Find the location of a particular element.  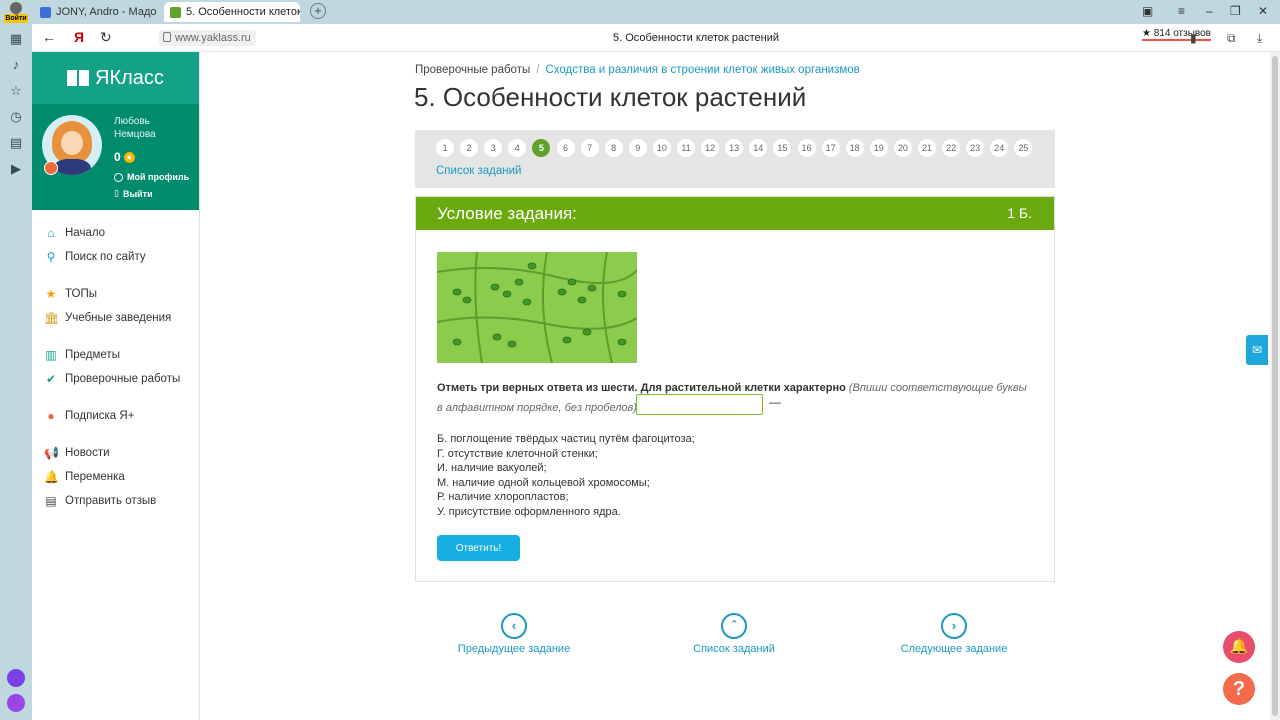

user-icon is located at coordinates (16, 8).